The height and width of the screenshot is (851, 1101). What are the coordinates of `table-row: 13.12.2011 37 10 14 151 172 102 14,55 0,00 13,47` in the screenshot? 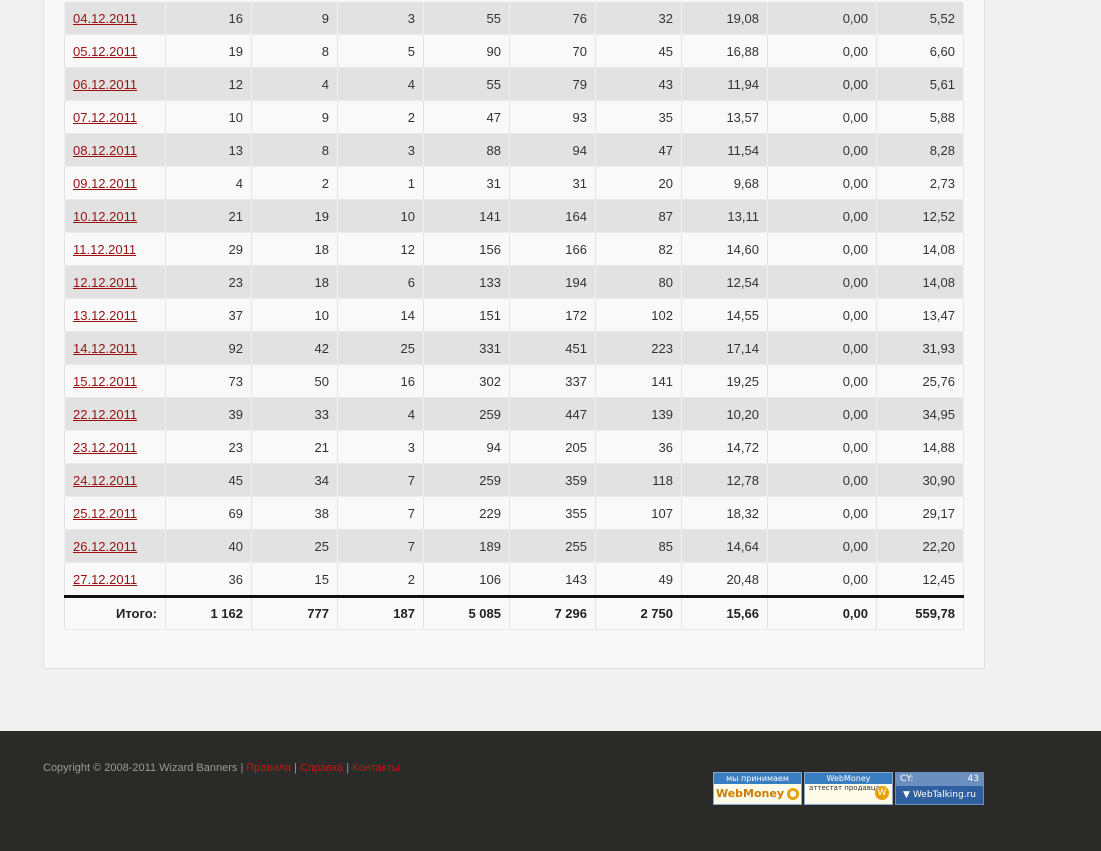 It's located at (514, 315).